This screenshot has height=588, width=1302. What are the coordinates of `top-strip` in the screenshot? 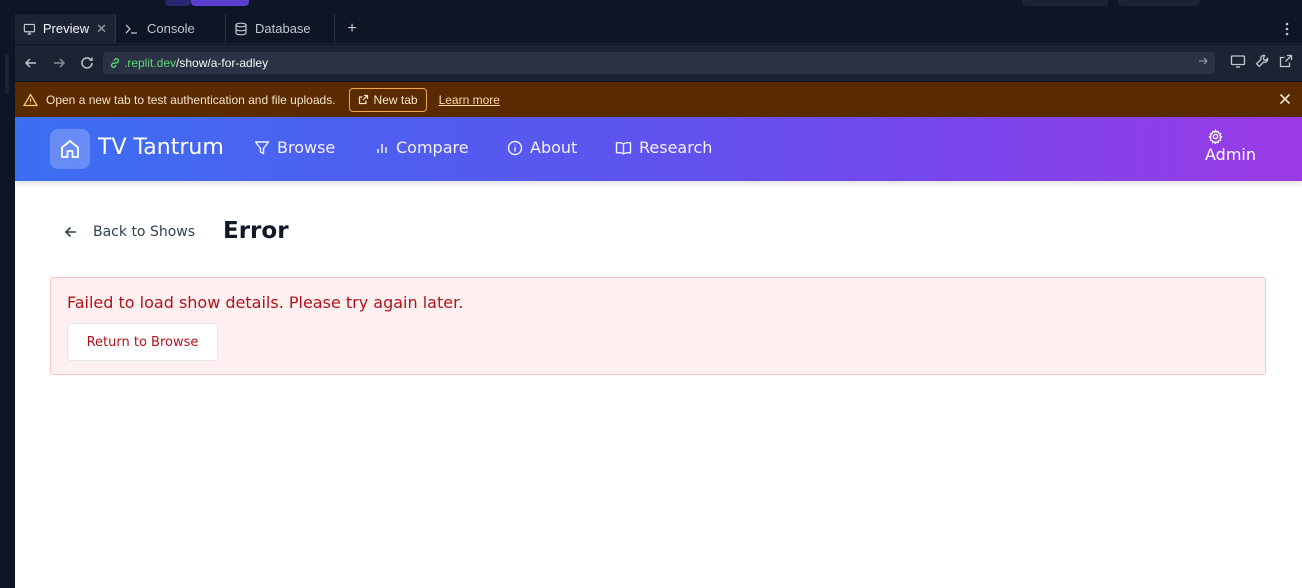 It's located at (651, 7).